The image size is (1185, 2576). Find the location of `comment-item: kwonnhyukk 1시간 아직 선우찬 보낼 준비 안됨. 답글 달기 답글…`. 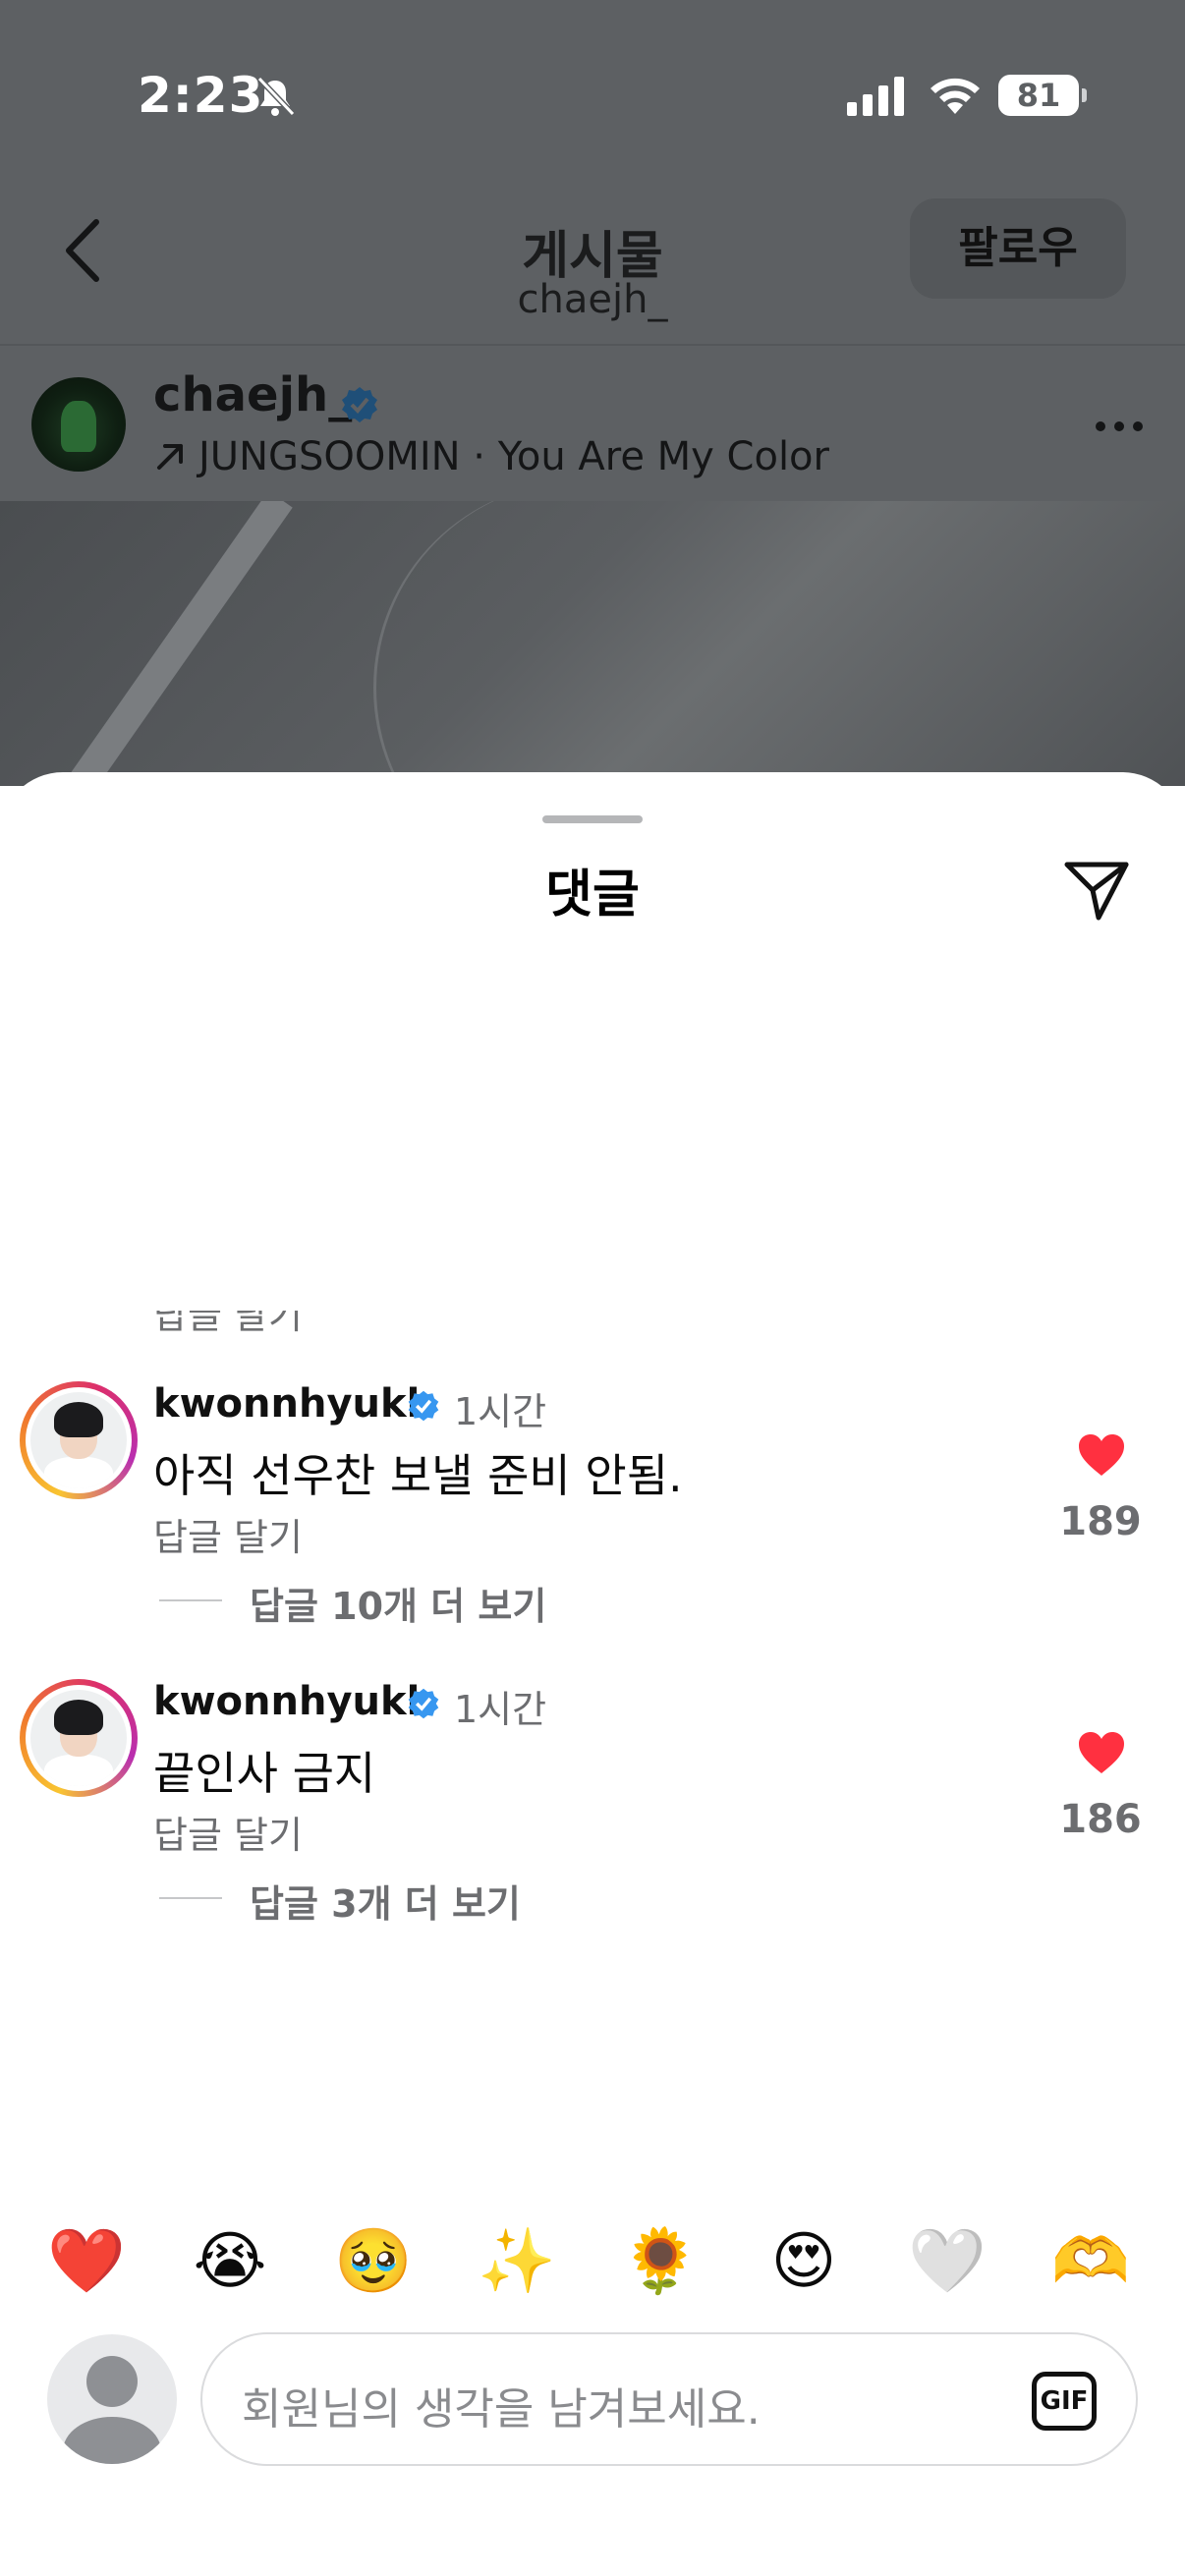

comment-item: kwonnhyukk 1시간 아직 선우찬 보낼 준비 안됨. 답글 달기 답글… is located at coordinates (592, 1518).